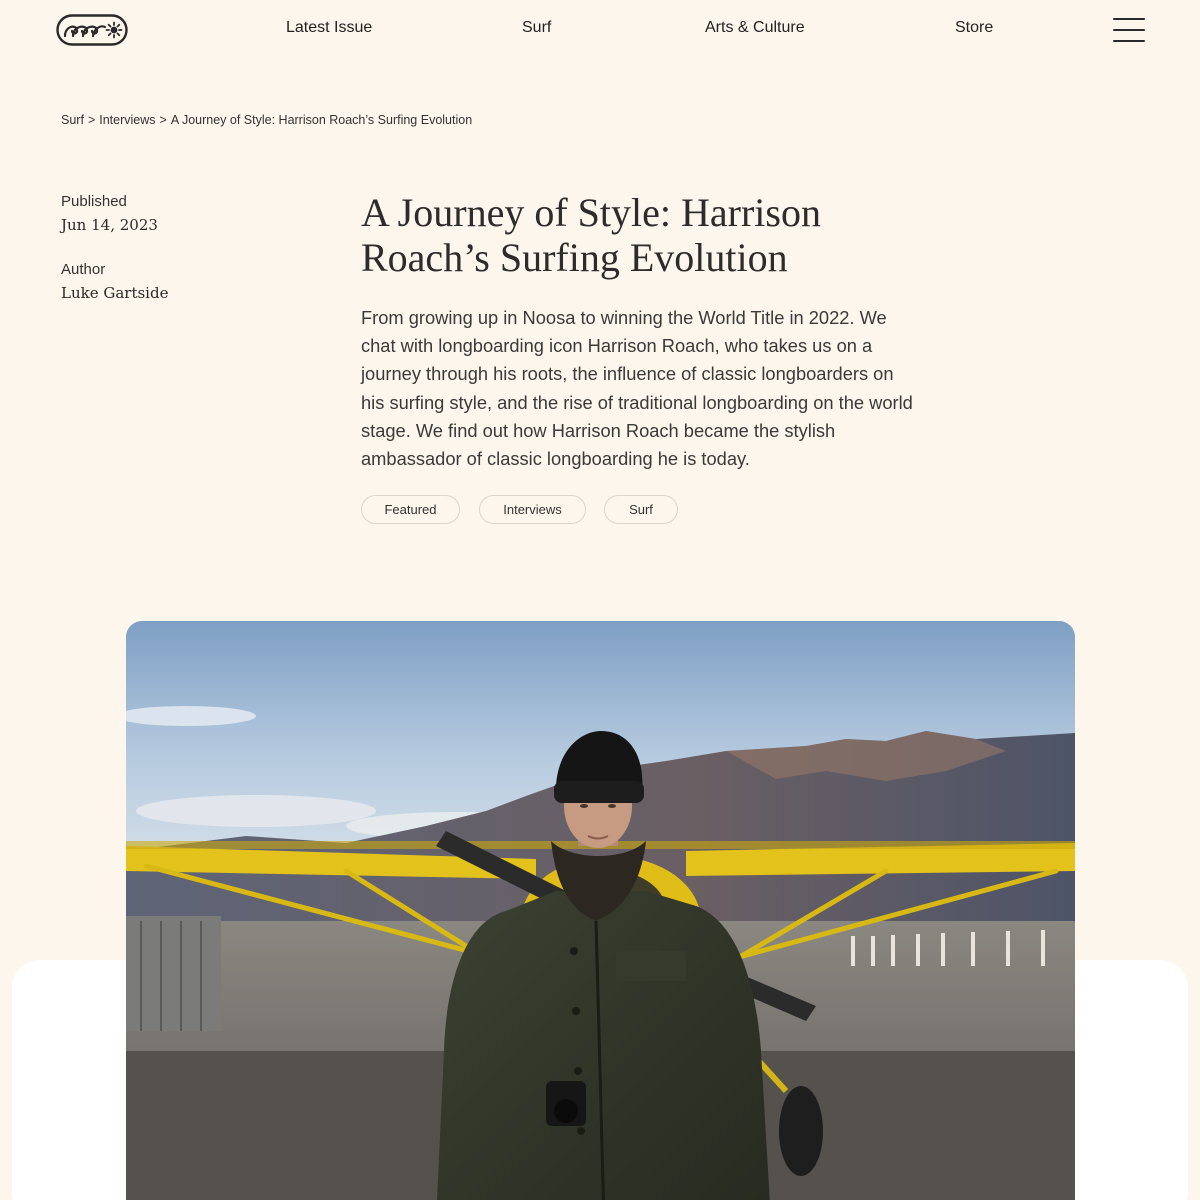 This screenshot has height=1200, width=1200. Describe the element at coordinates (94, 201) in the screenshot. I see `published-label: Published` at that location.